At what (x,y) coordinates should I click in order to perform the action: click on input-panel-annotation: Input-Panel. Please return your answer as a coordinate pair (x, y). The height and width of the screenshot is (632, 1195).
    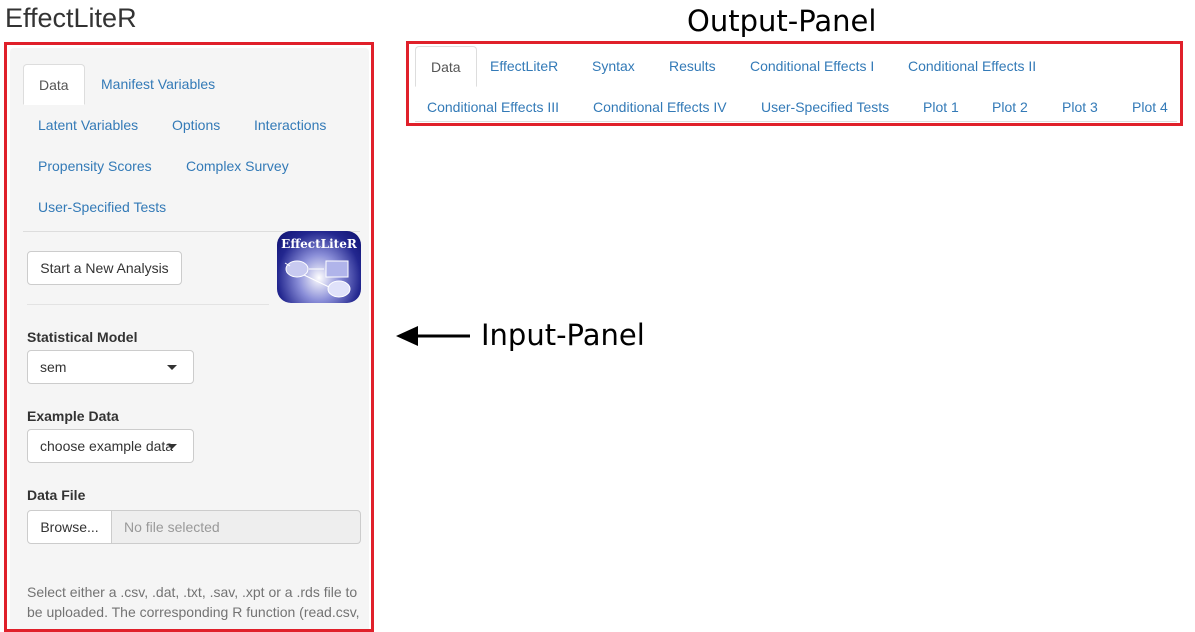
    Looking at the image, I should click on (563, 335).